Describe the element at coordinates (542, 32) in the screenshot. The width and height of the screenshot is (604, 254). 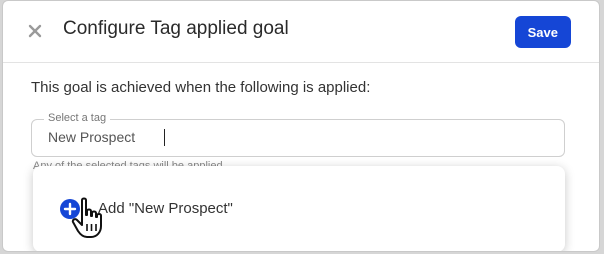
I see `save-button: Save` at that location.